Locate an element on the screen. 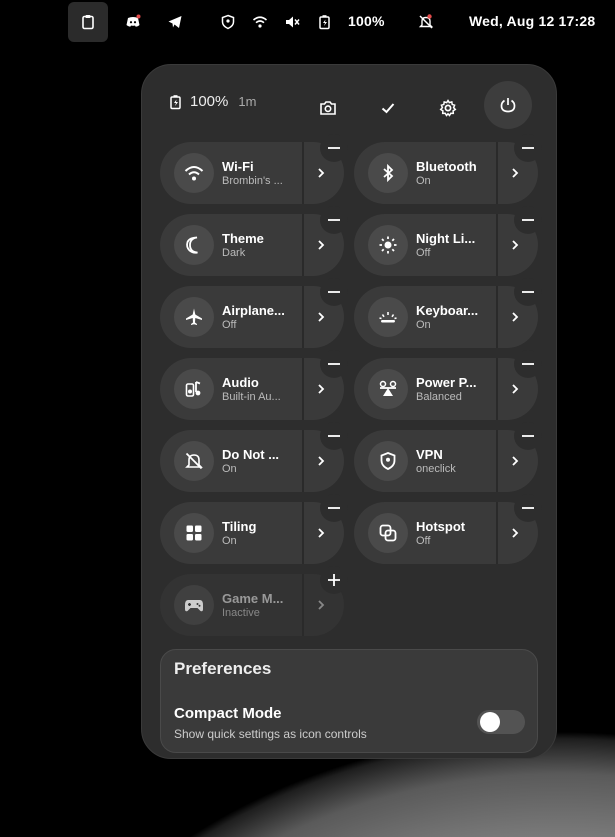  wifi-icon is located at coordinates (260, 22).